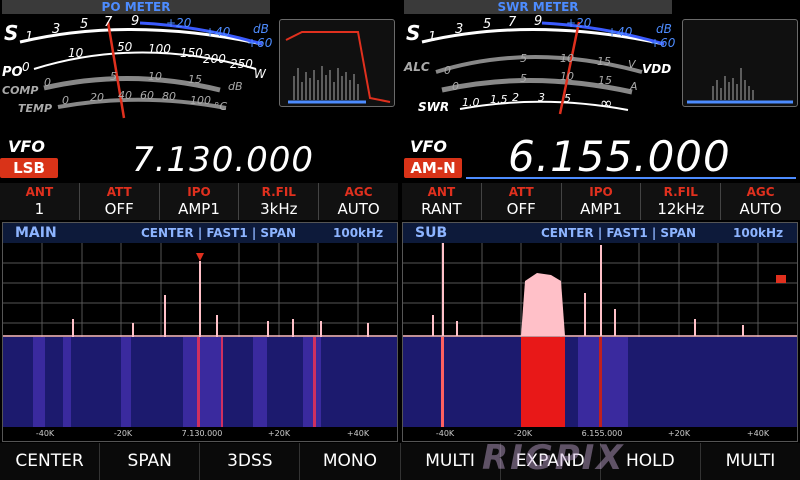  I want to click on swr-s-tick: +40, so click(620, 32).